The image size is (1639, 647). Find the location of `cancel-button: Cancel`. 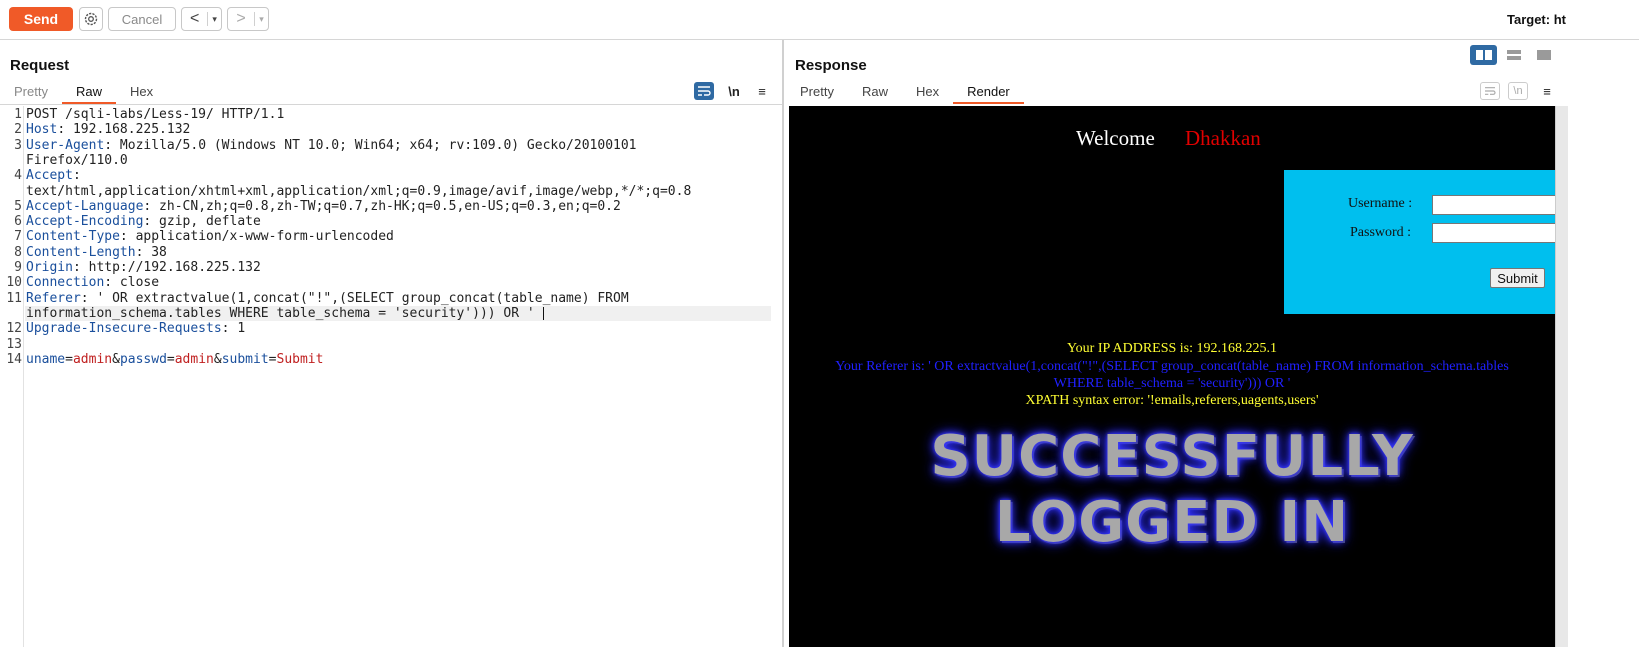

cancel-button: Cancel is located at coordinates (142, 19).